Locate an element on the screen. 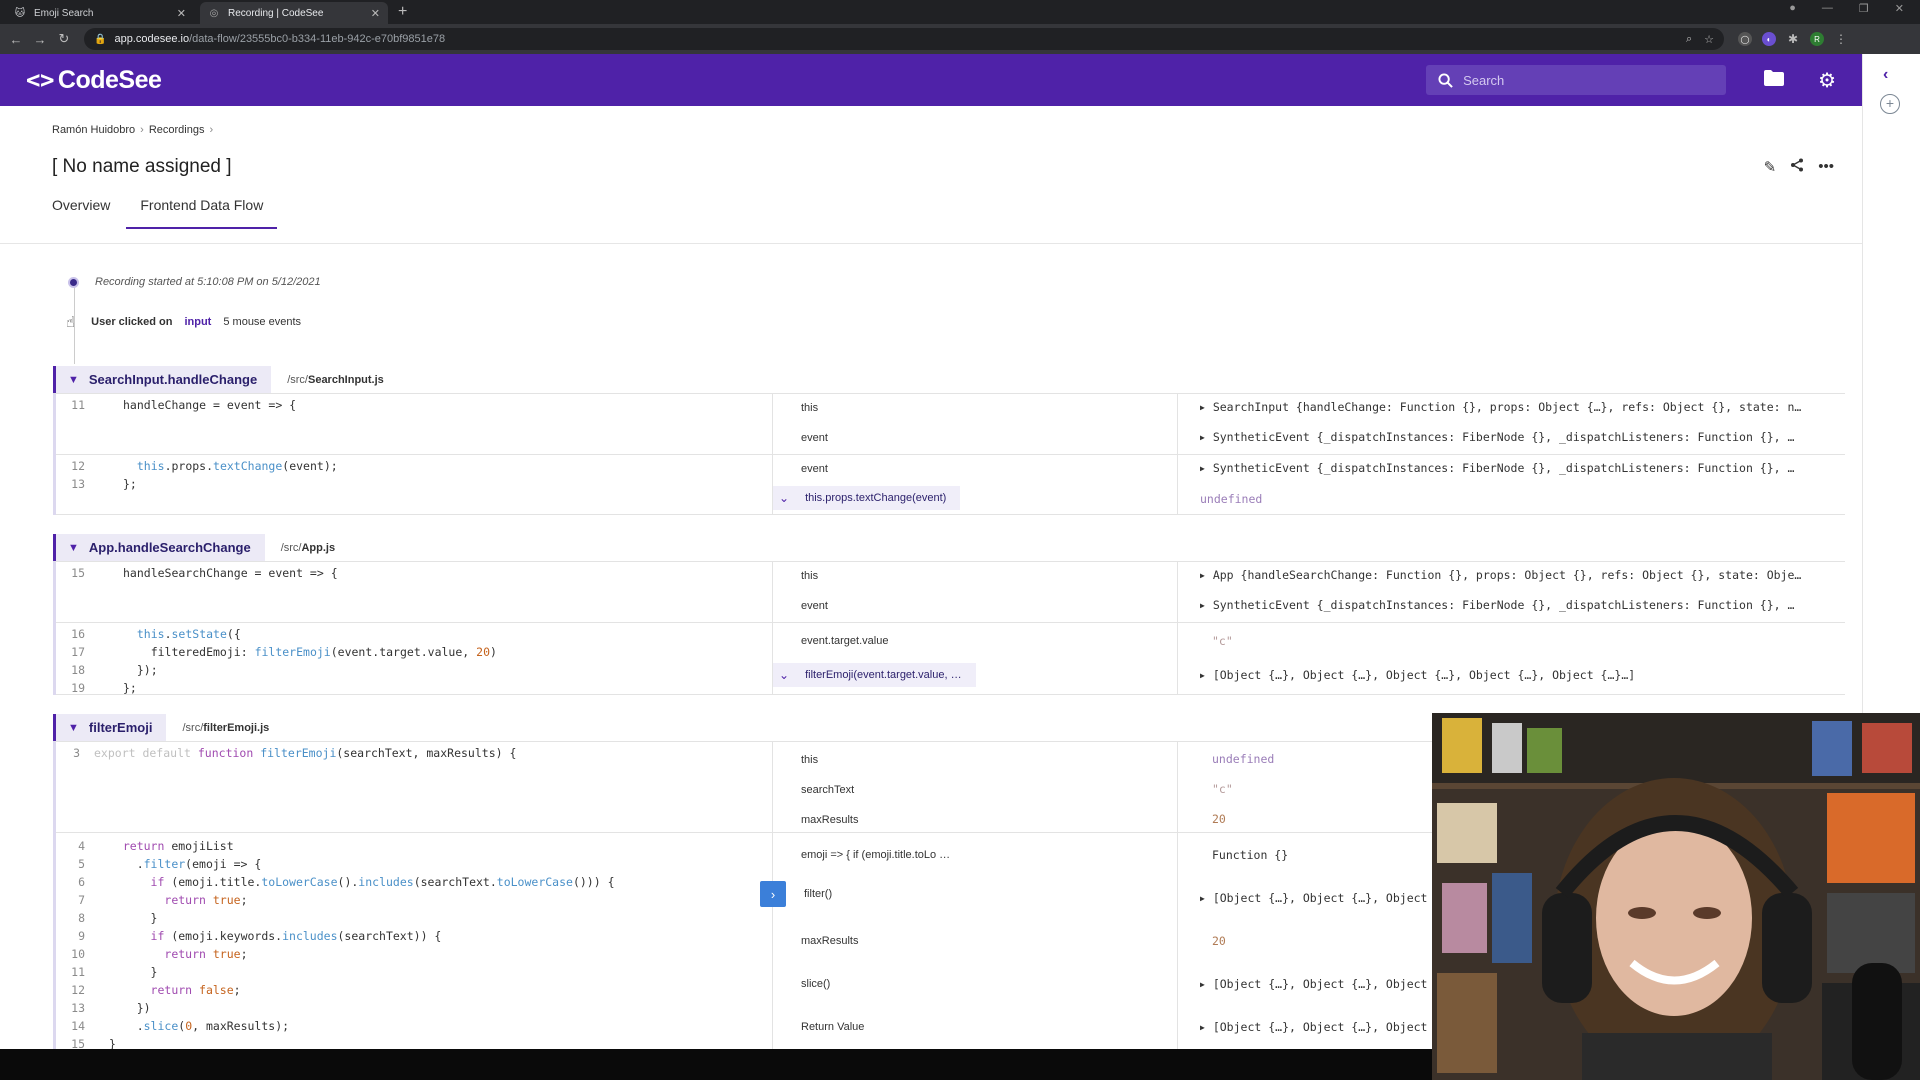  cat-favicon-icon: 🐱 is located at coordinates (20, 13).